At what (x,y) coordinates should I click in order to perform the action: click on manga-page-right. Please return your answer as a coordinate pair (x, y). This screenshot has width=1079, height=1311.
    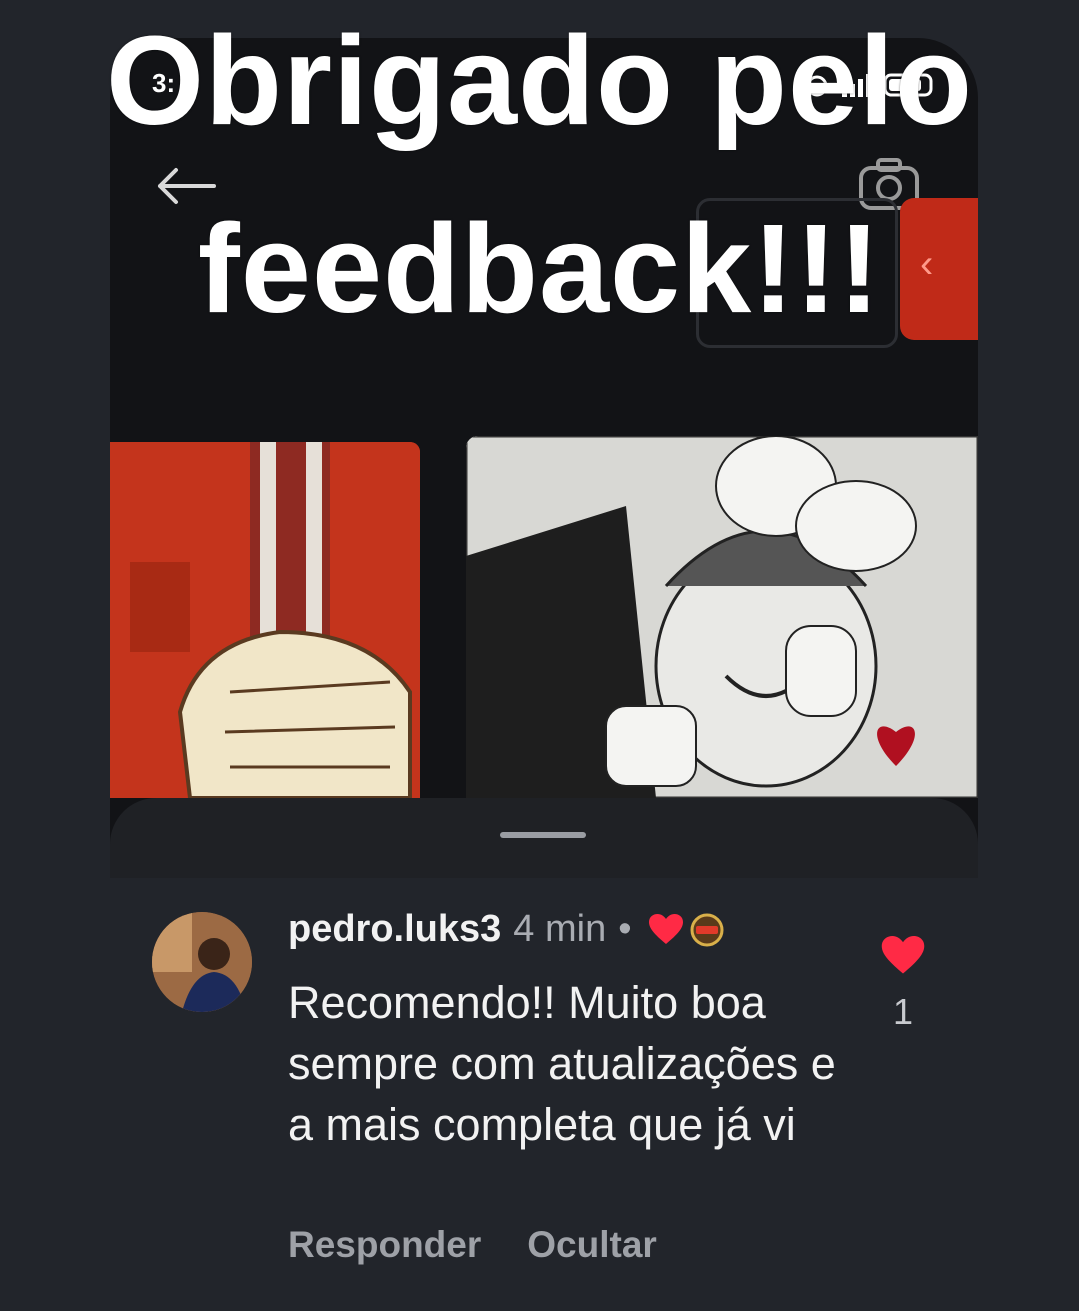
    Looking at the image, I should click on (722, 617).